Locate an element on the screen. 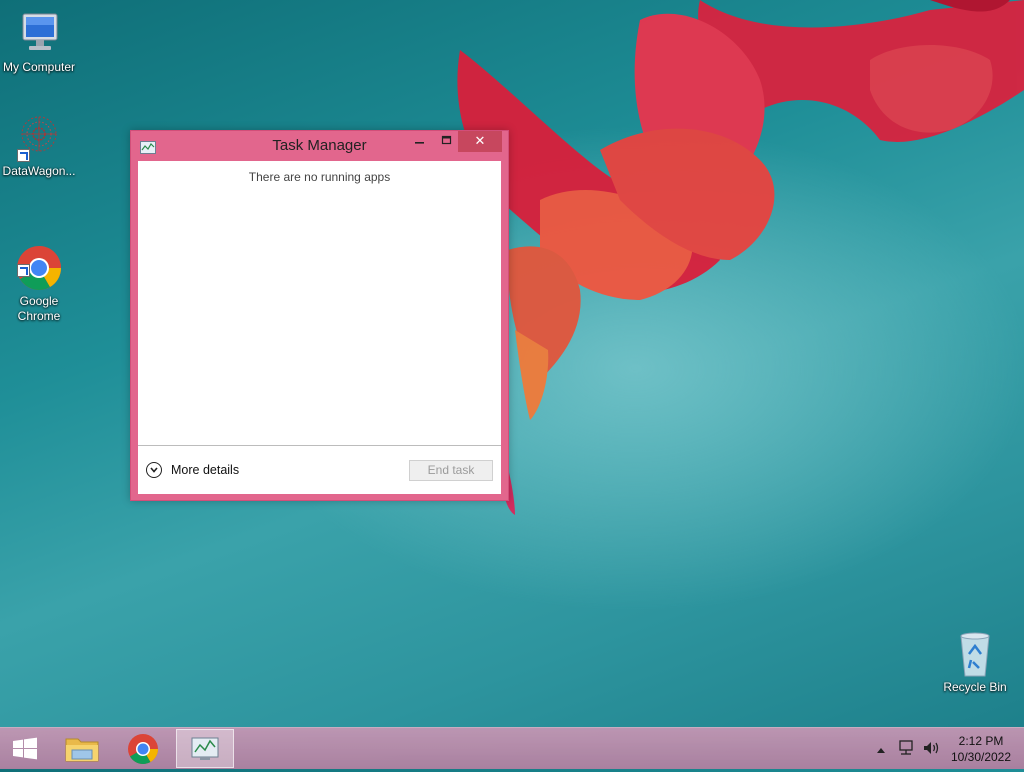 This screenshot has height=772, width=1024. recycle-bin-icon is located at coordinates (975, 654).